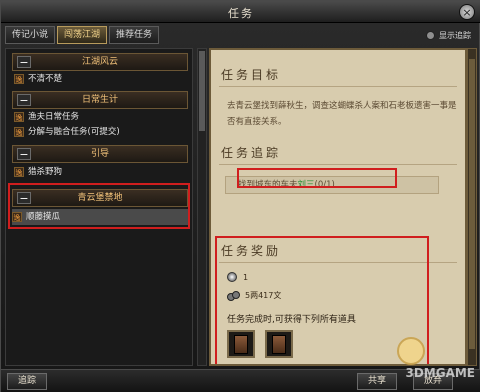 The width and height of the screenshot is (480, 392). I want to click on detail-scrollbar, so click(472, 207).